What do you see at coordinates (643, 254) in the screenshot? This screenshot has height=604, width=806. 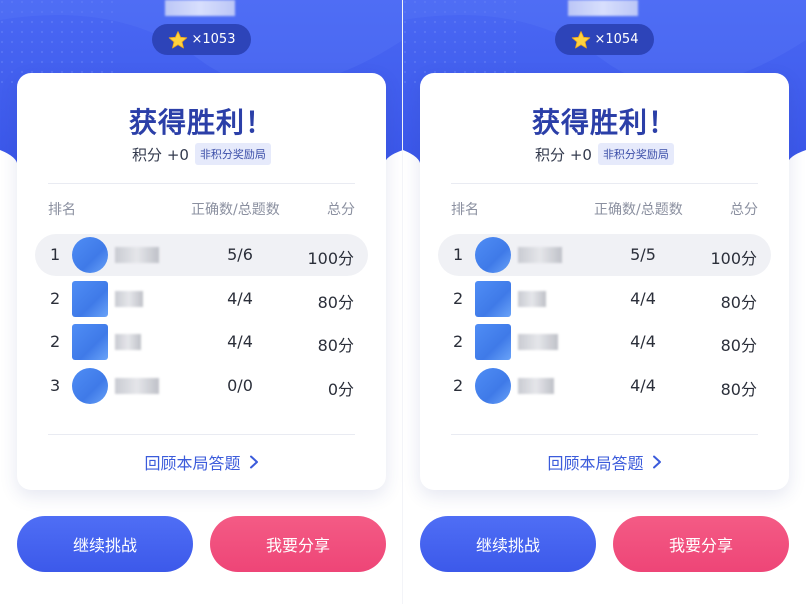 I see `row-correct: 5/5` at bounding box center [643, 254].